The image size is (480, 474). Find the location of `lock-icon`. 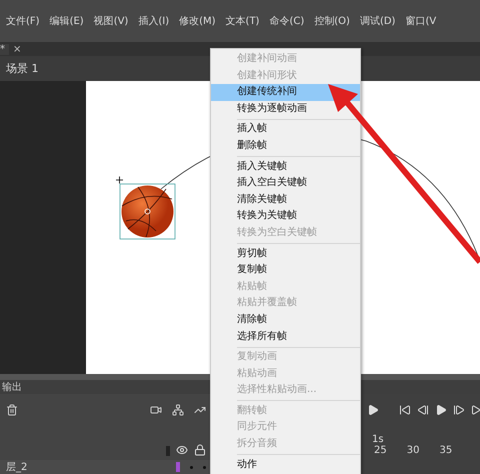

lock-icon is located at coordinates (200, 450).